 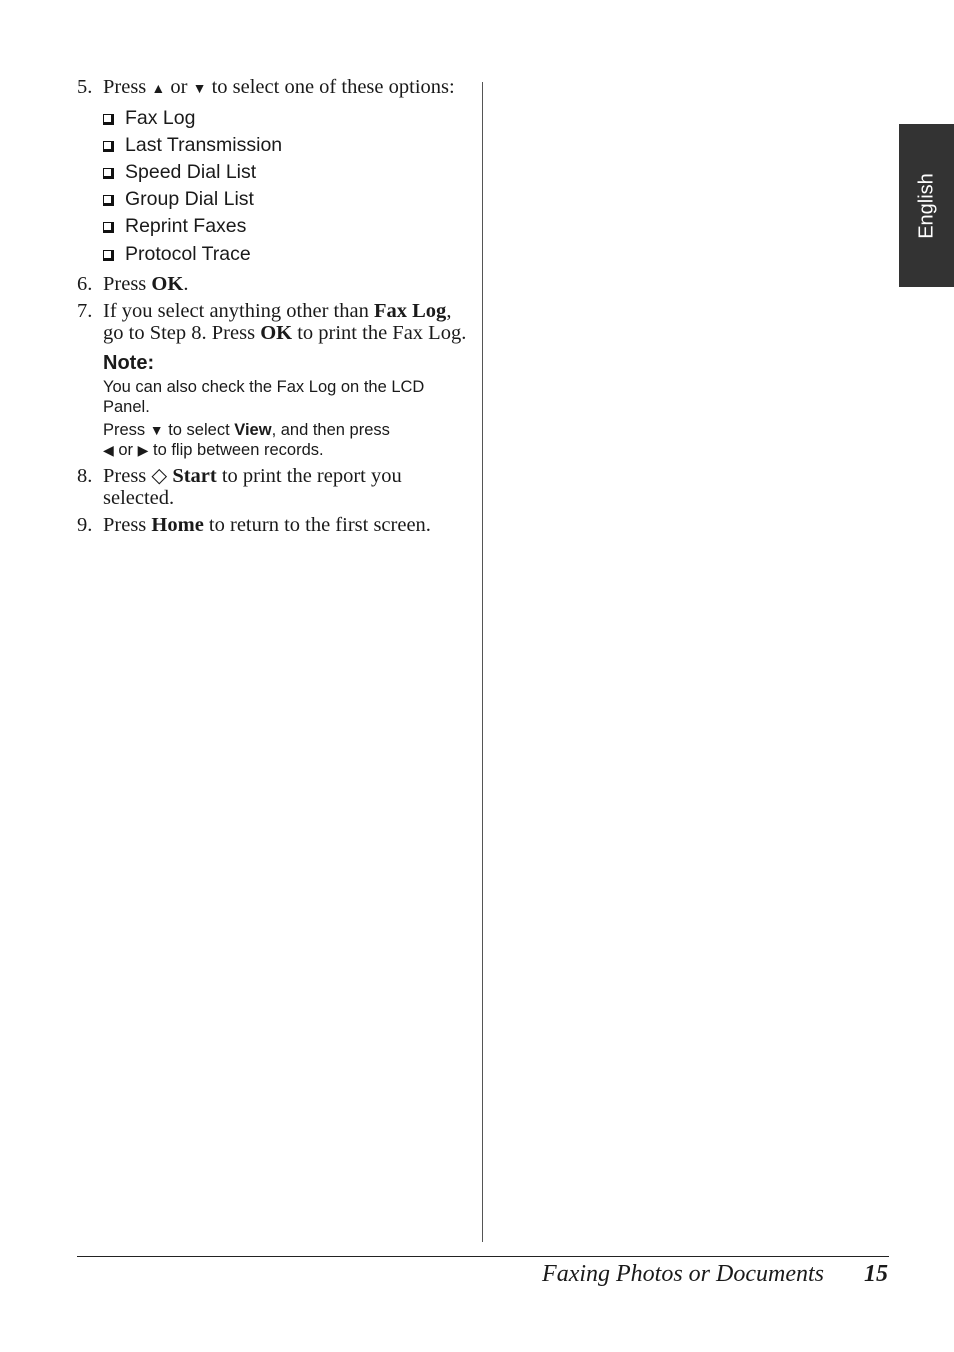 I want to click on language-tab: English, so click(x=926, y=205).